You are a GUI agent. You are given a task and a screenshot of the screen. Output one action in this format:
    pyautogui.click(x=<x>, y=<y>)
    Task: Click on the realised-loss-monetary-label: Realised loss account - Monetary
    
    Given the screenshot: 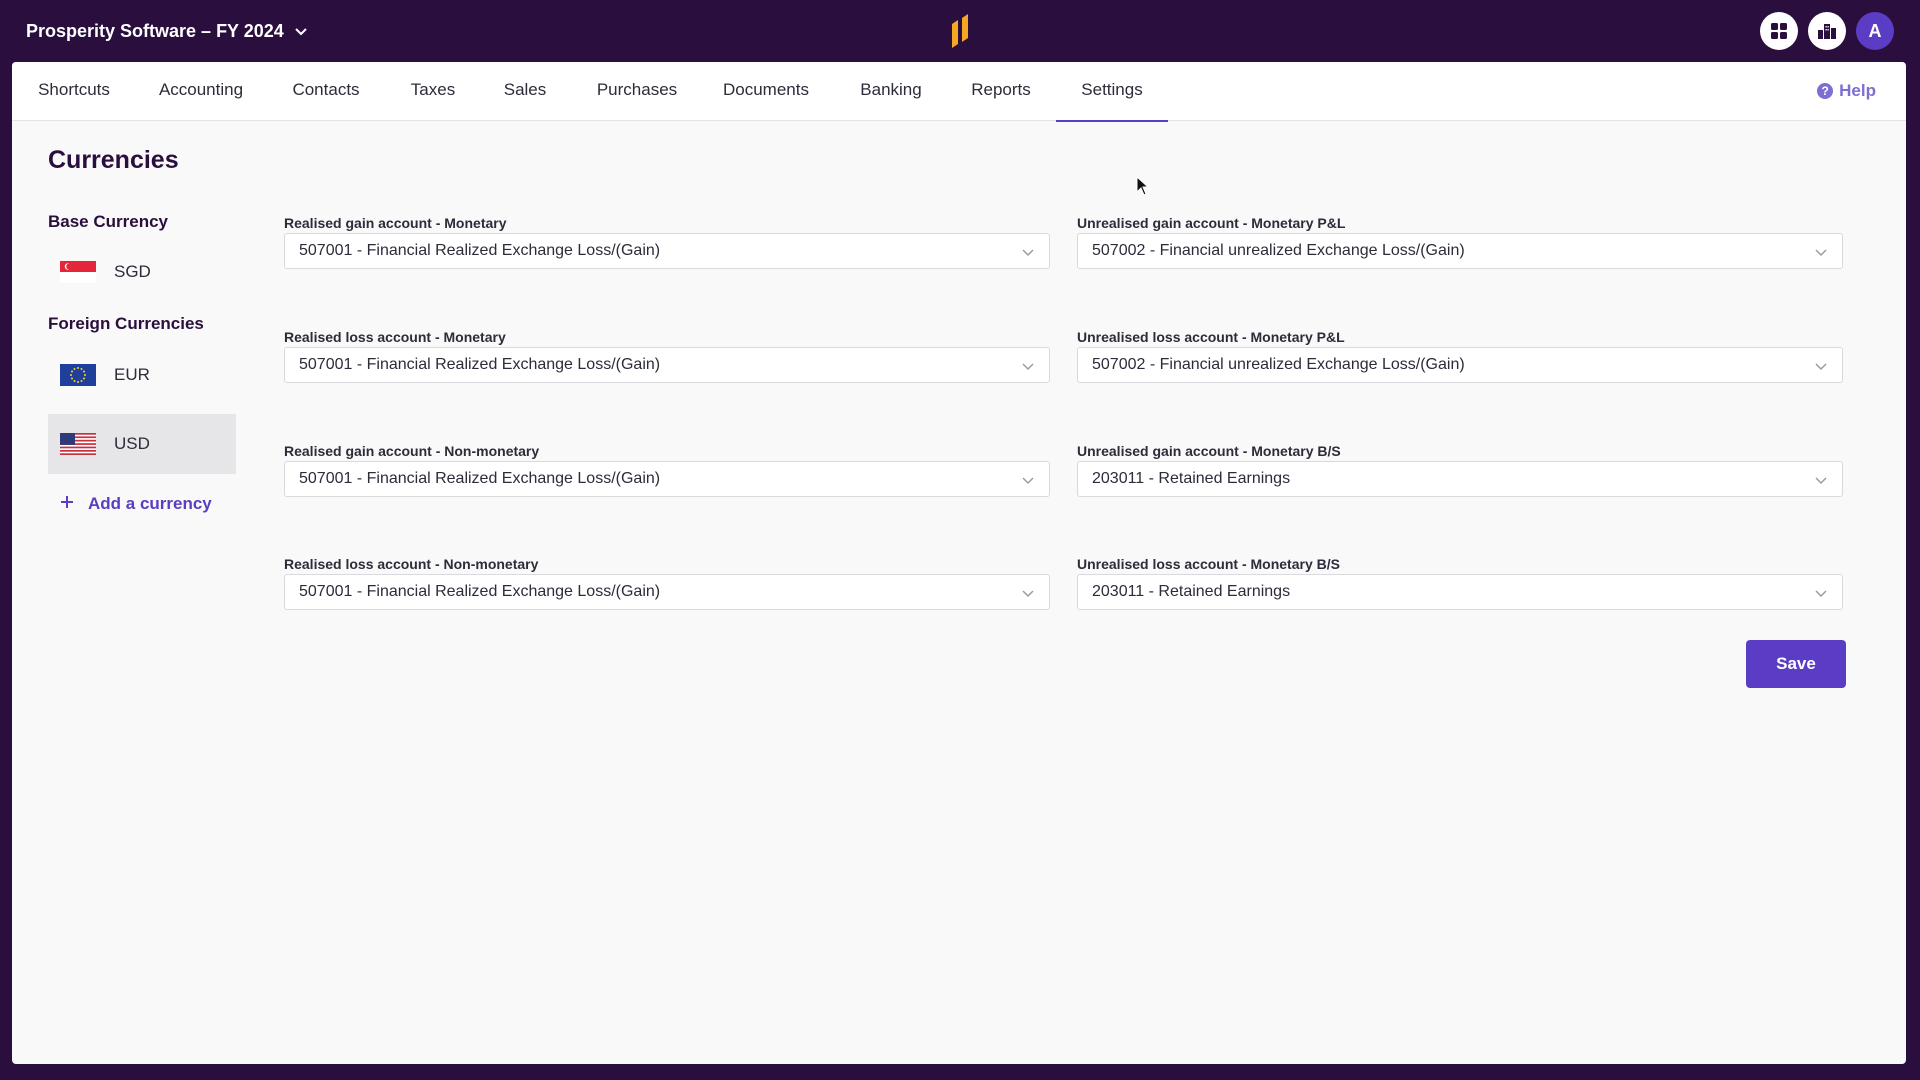 What is the action you would take?
    pyautogui.click(x=395, y=337)
    